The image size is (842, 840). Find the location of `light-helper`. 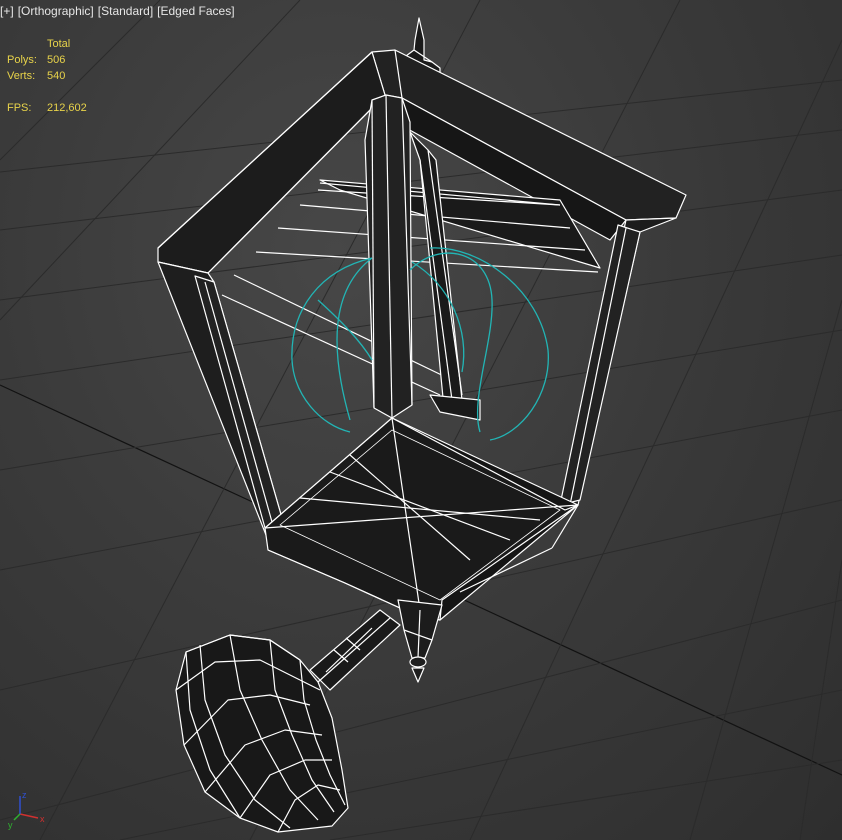

light-helper is located at coordinates (420, 344).